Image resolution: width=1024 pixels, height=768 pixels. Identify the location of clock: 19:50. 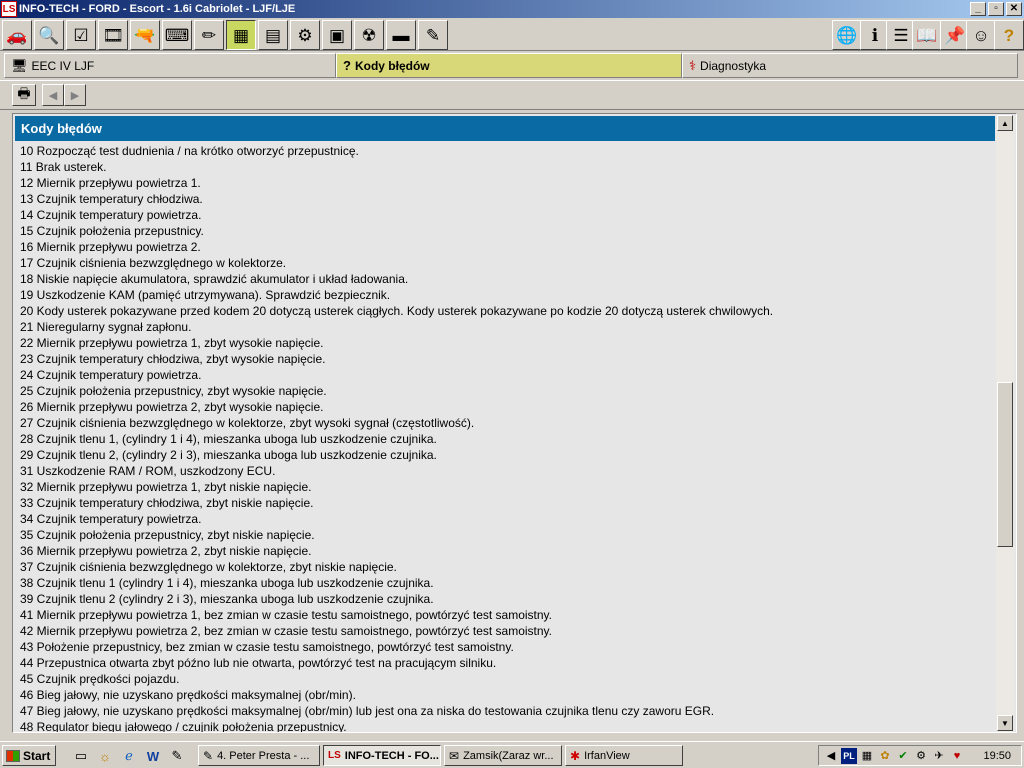
(997, 755).